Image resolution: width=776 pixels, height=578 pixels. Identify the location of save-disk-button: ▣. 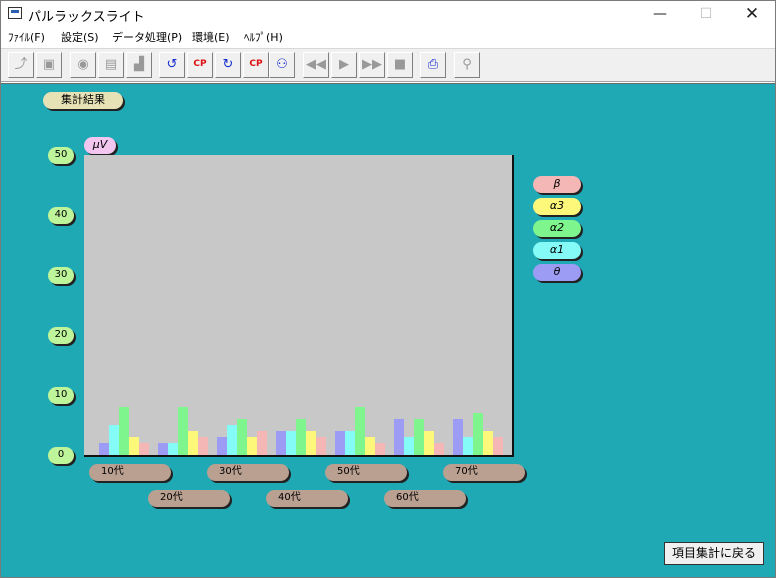
(49, 65).